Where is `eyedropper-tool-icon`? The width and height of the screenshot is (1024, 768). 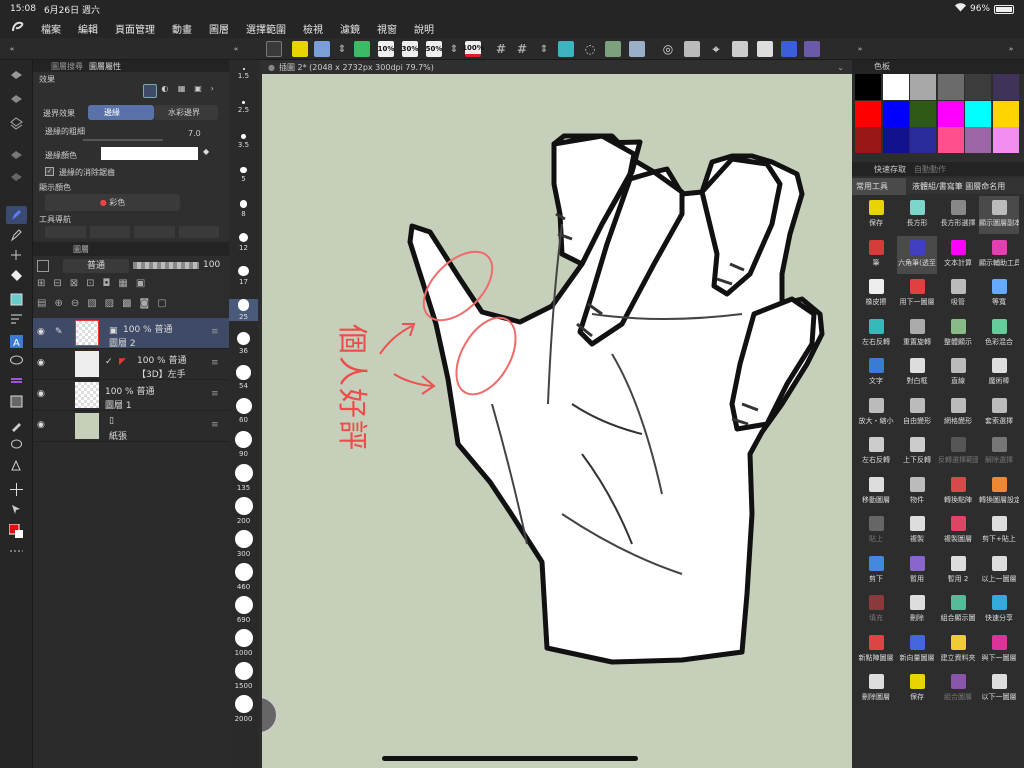
eyedropper-tool-icon is located at coordinates (16, 425).